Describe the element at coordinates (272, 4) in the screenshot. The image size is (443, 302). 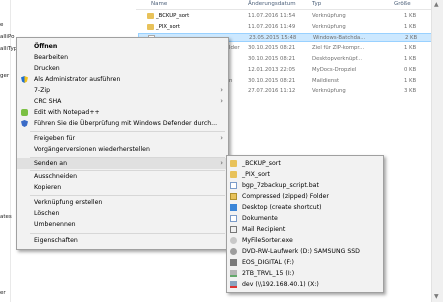
I see `column-header-date: Änderungsdatum` at that location.